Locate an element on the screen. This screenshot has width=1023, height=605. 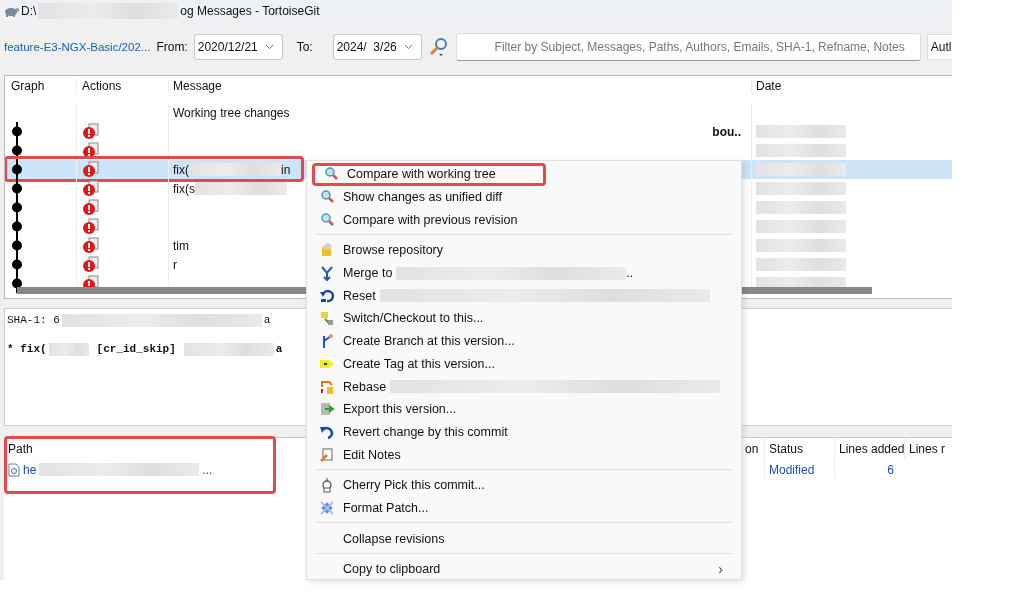
subject-text: [cr_id_skip] is located at coordinates (136, 349).